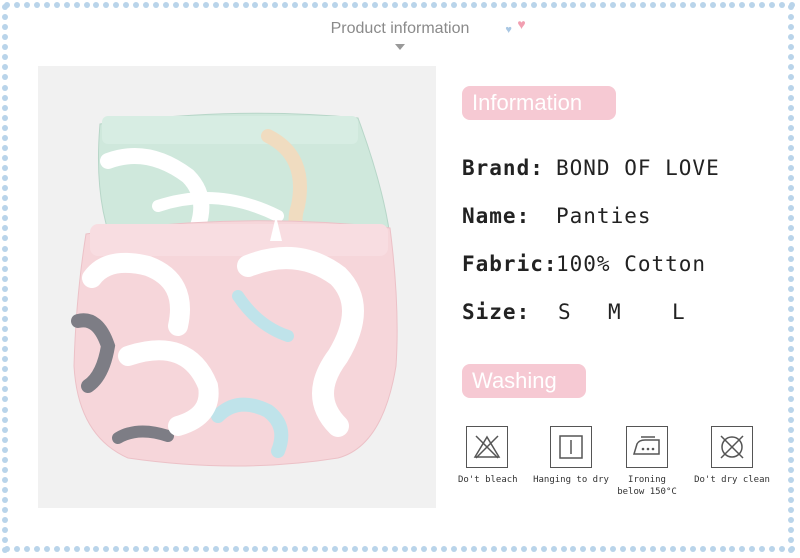 The width and height of the screenshot is (800, 558). Describe the element at coordinates (556, 216) in the screenshot. I see `name-row: Name: Panties` at that location.